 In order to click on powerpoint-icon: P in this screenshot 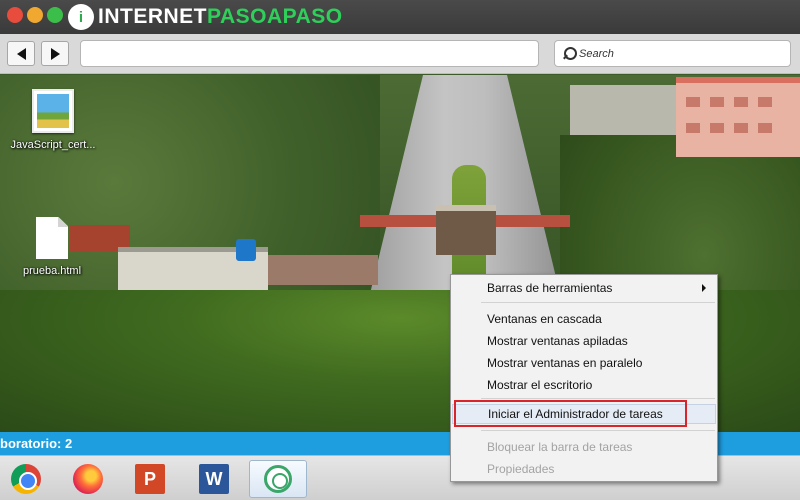, I will do `click(150, 479)`.